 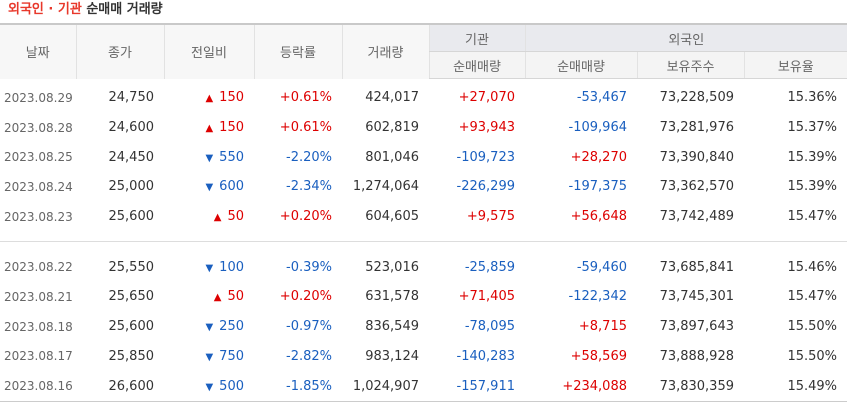 I want to click on cell-date: 2023.08.18, so click(x=38, y=326).